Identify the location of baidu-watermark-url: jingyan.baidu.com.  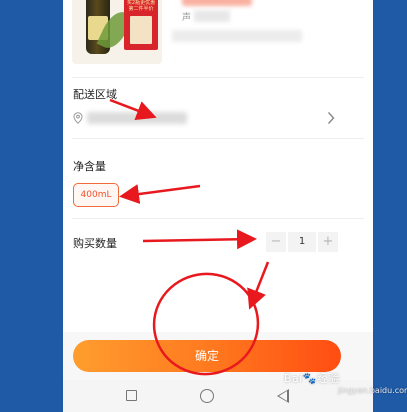
(372, 390).